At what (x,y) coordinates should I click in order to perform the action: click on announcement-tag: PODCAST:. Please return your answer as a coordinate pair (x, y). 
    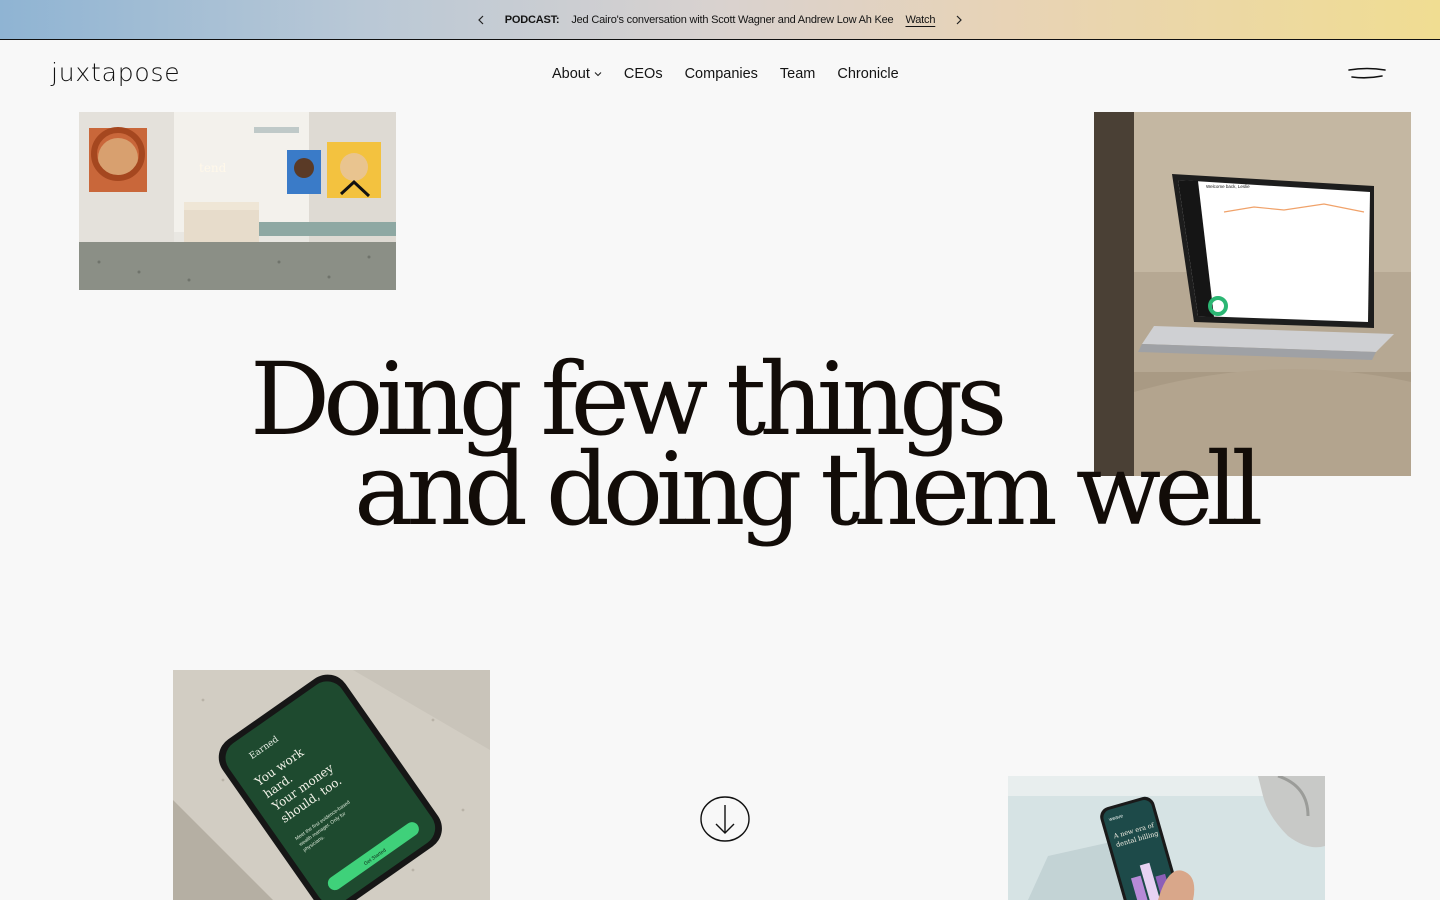
    Looking at the image, I should click on (532, 19).